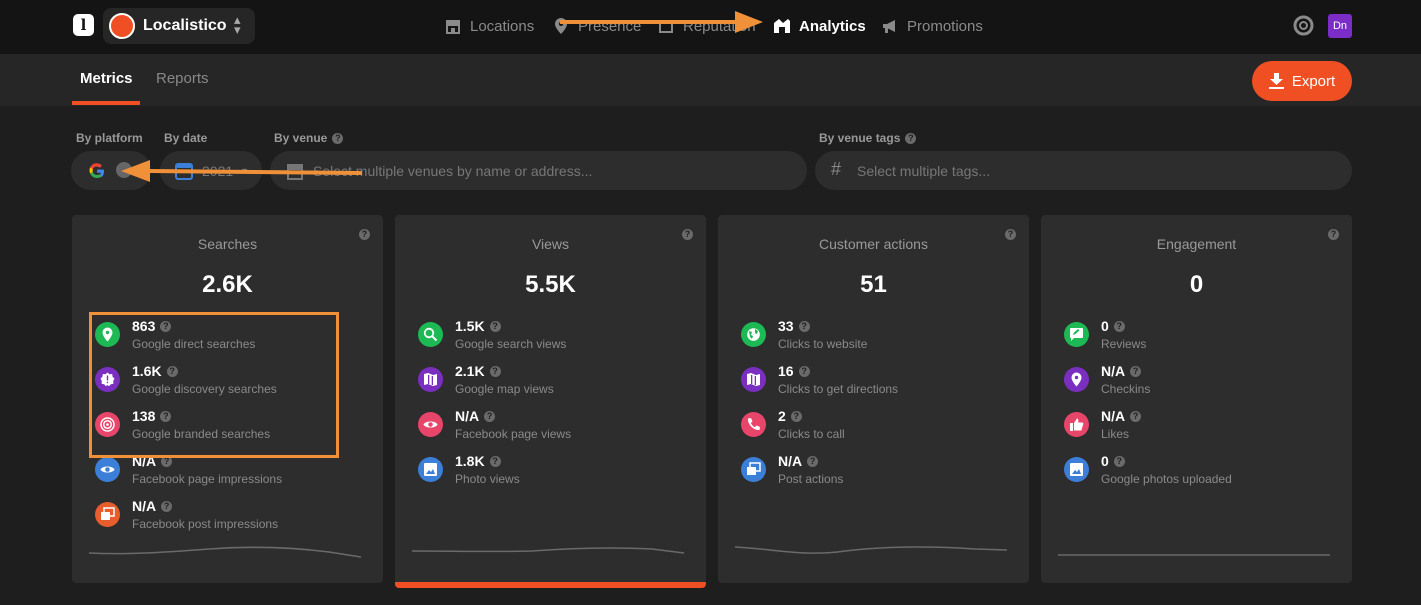  What do you see at coordinates (889, 26) in the screenshot?
I see `megaphone-icon` at bounding box center [889, 26].